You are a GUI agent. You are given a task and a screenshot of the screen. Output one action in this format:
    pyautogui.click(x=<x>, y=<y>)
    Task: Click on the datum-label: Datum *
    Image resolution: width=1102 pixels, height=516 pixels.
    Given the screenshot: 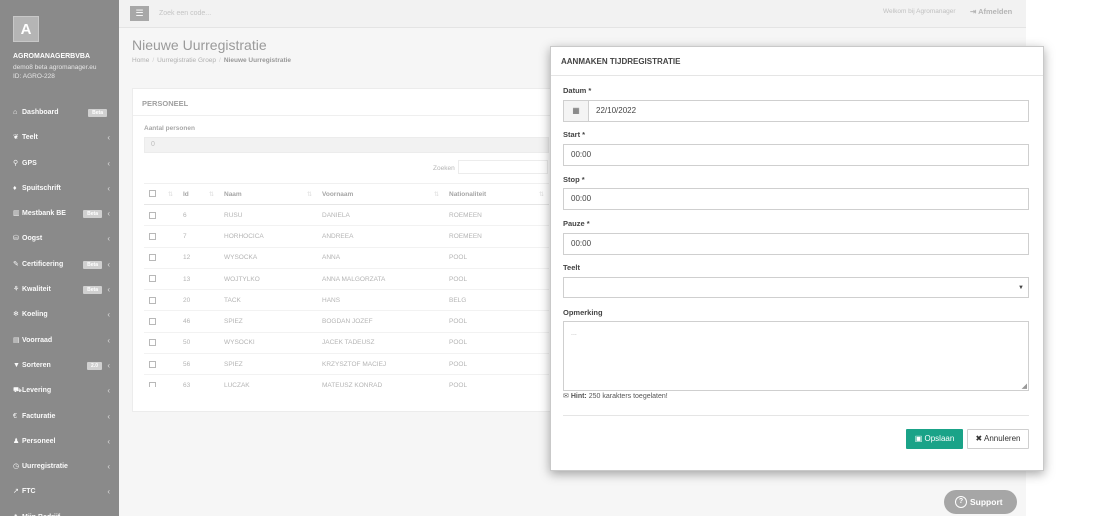 What is the action you would take?
    pyautogui.click(x=577, y=90)
    